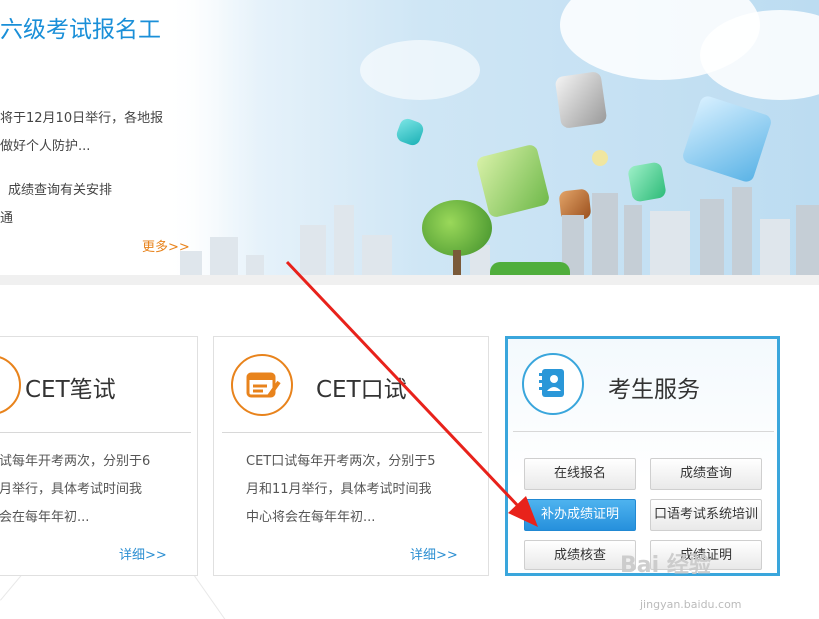  Describe the element at coordinates (665, 565) in the screenshot. I see `baidu-watermark: Bai 经验` at that location.